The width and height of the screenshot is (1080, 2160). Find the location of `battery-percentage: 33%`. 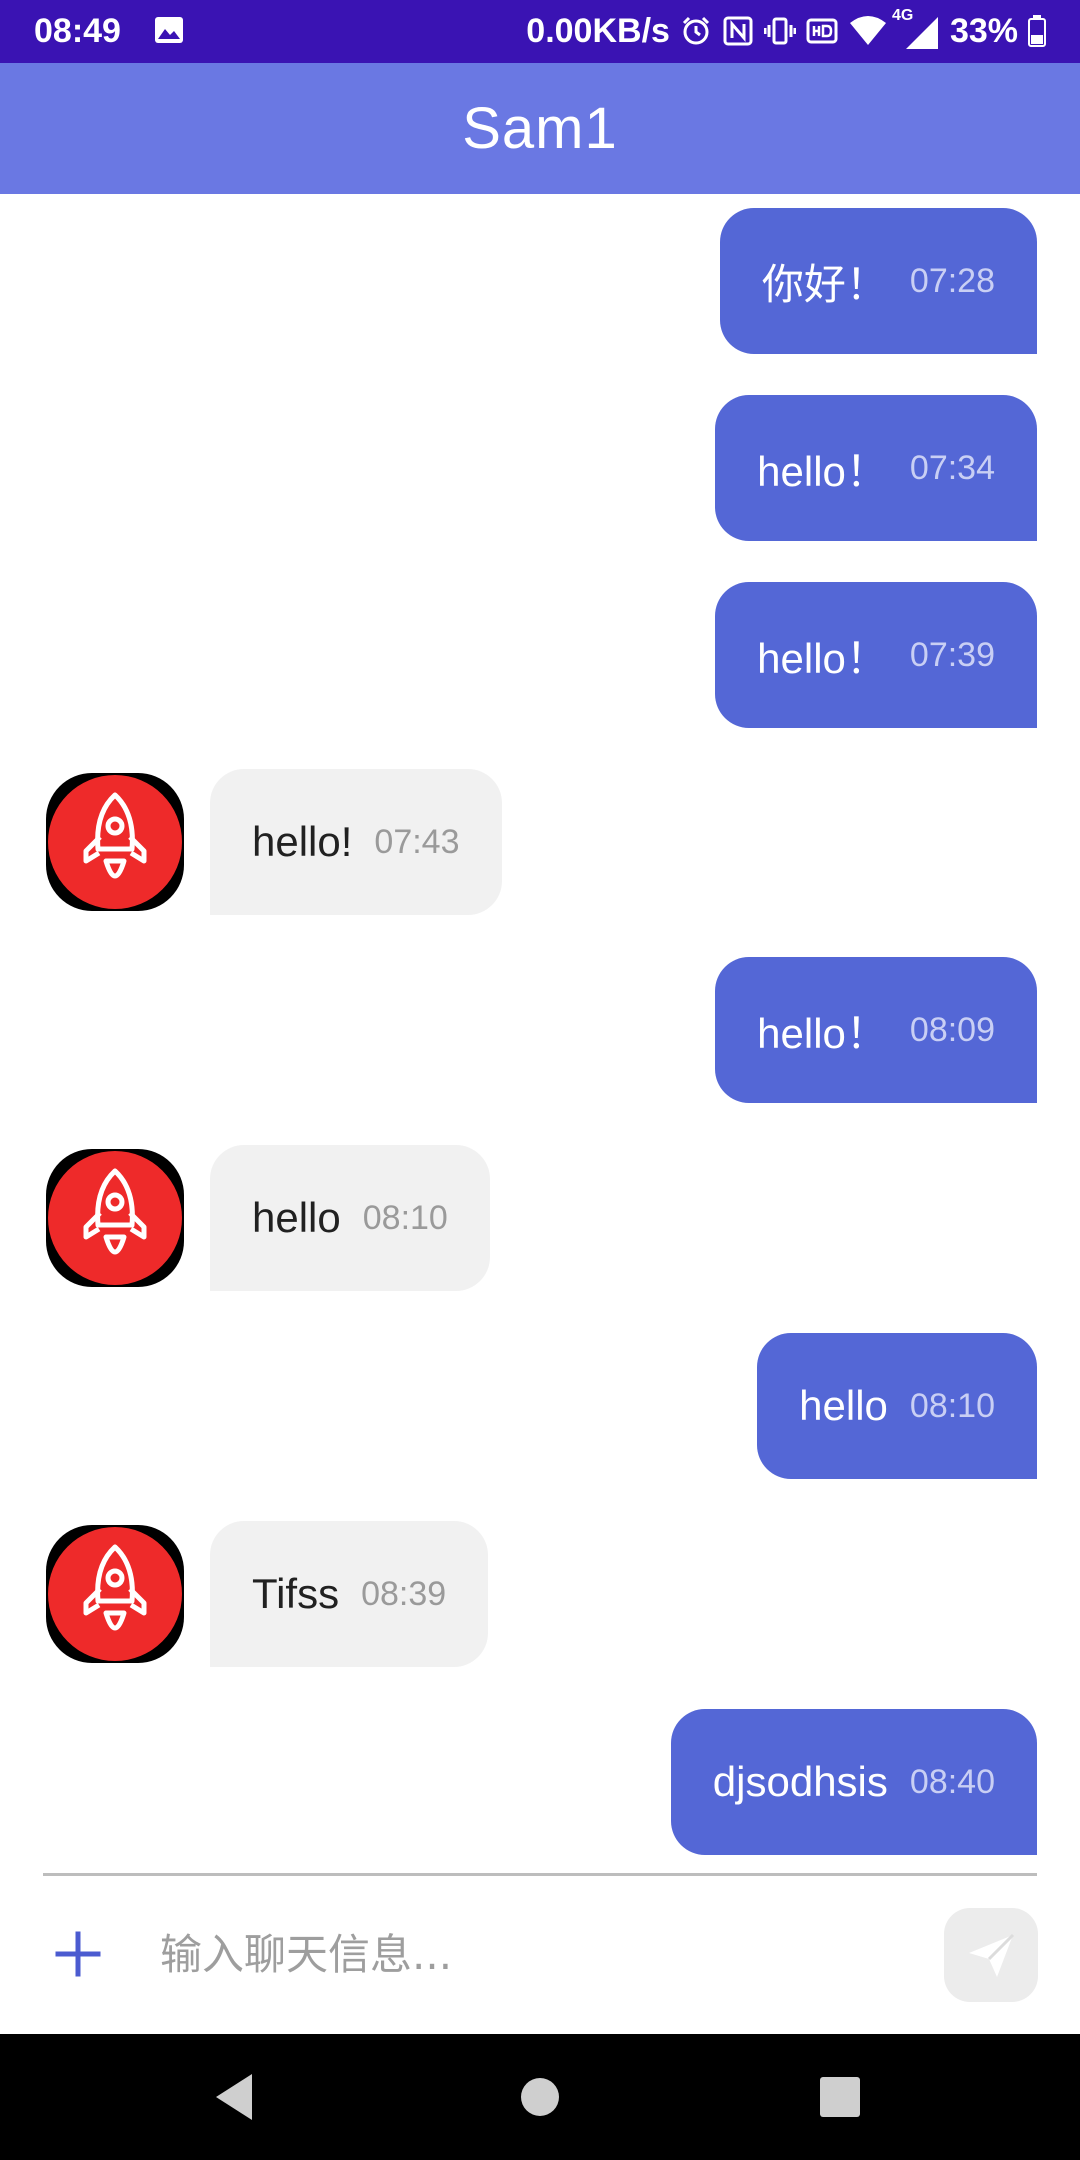

battery-percentage: 33% is located at coordinates (983, 30).